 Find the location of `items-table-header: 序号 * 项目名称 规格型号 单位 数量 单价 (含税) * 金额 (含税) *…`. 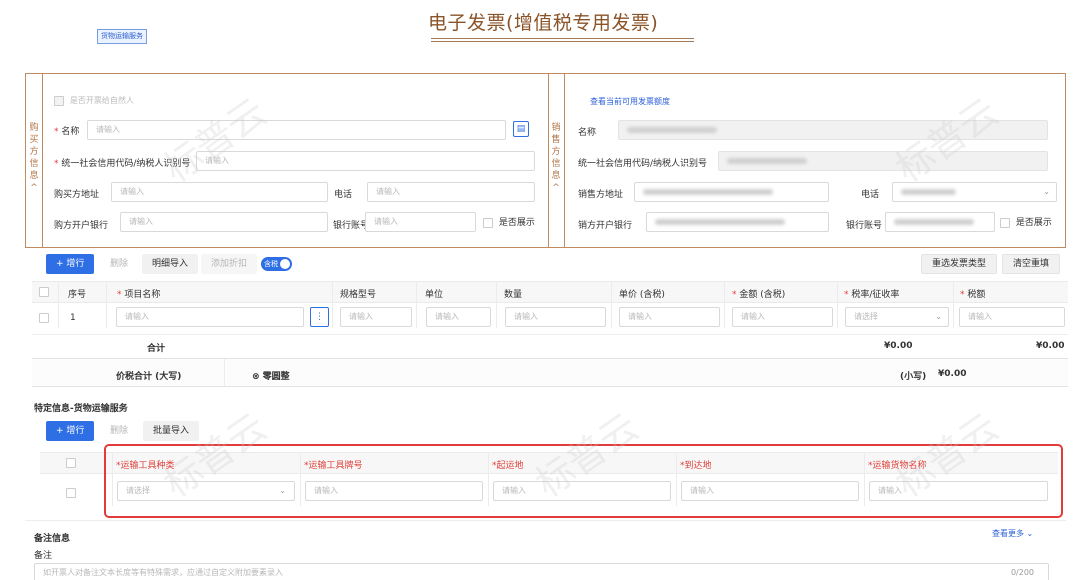

items-table-header: 序号 * 项目名称 规格型号 单位 数量 单价 (含税) * 金额 (含税) *… is located at coordinates (550, 292).